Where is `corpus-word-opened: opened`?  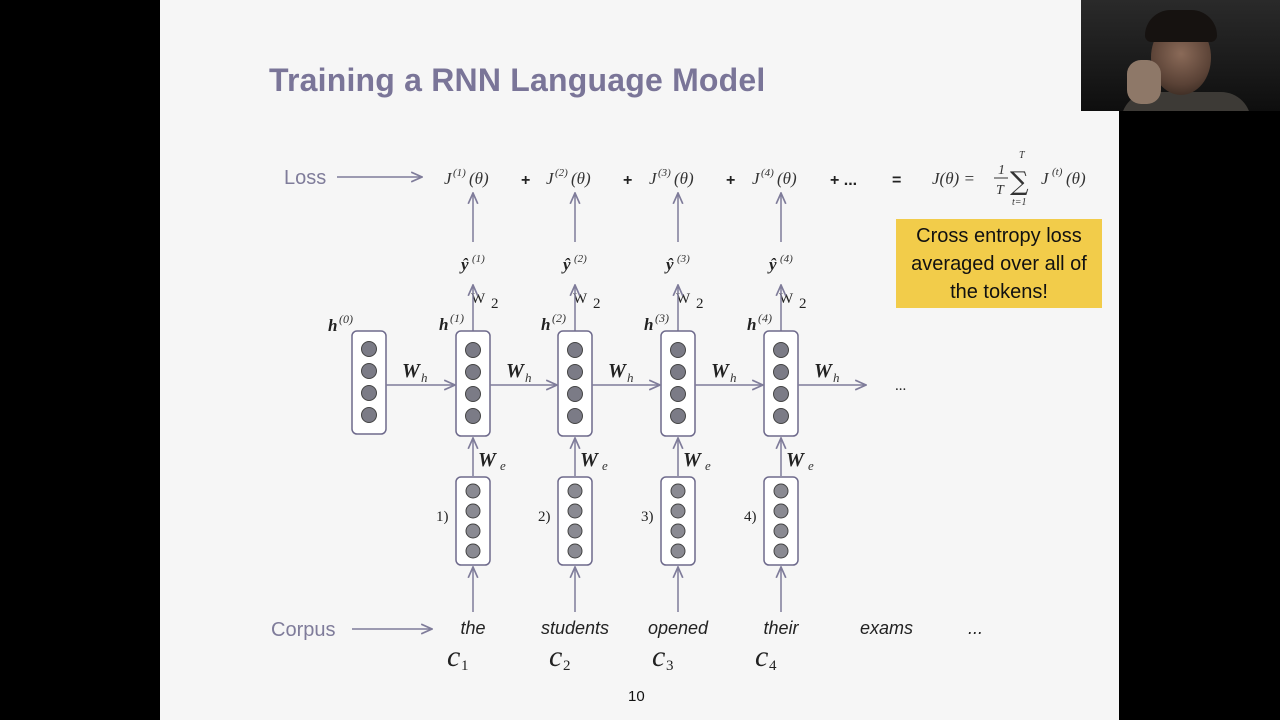 corpus-word-opened: opened is located at coordinates (678, 628).